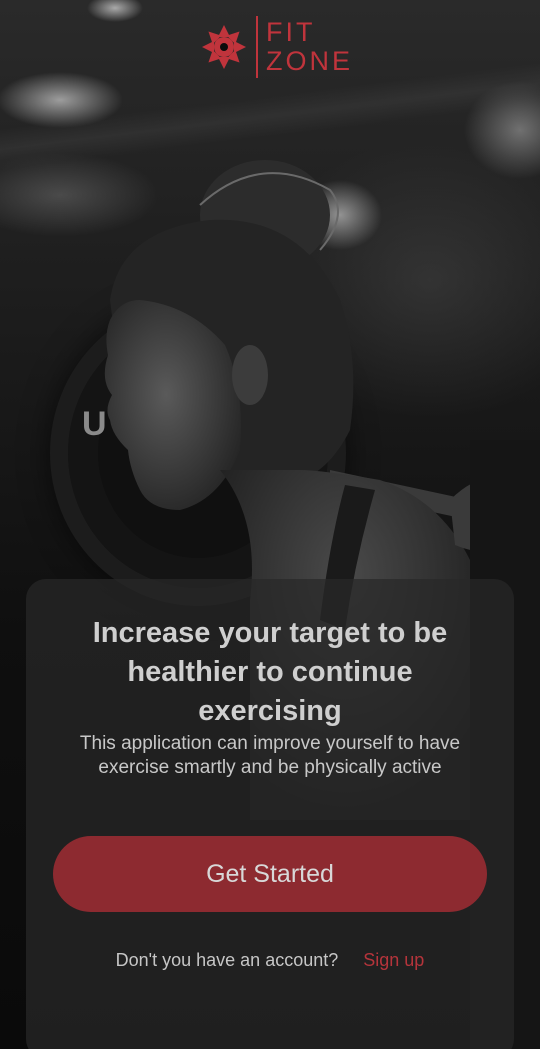 The image size is (540, 1049). Describe the element at coordinates (393, 960) in the screenshot. I see `sign-up-link: Sign up` at that location.